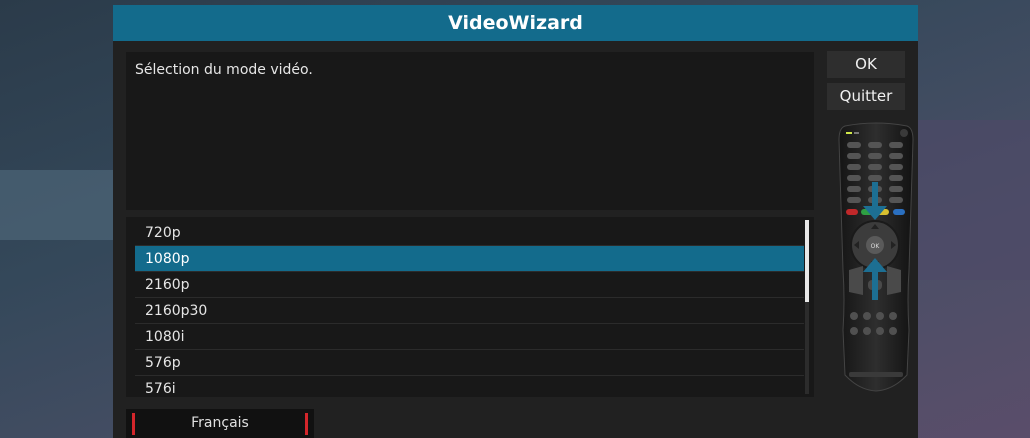 The height and width of the screenshot is (438, 1030). I want to click on list-item-2160p: 2160p, so click(469, 285).